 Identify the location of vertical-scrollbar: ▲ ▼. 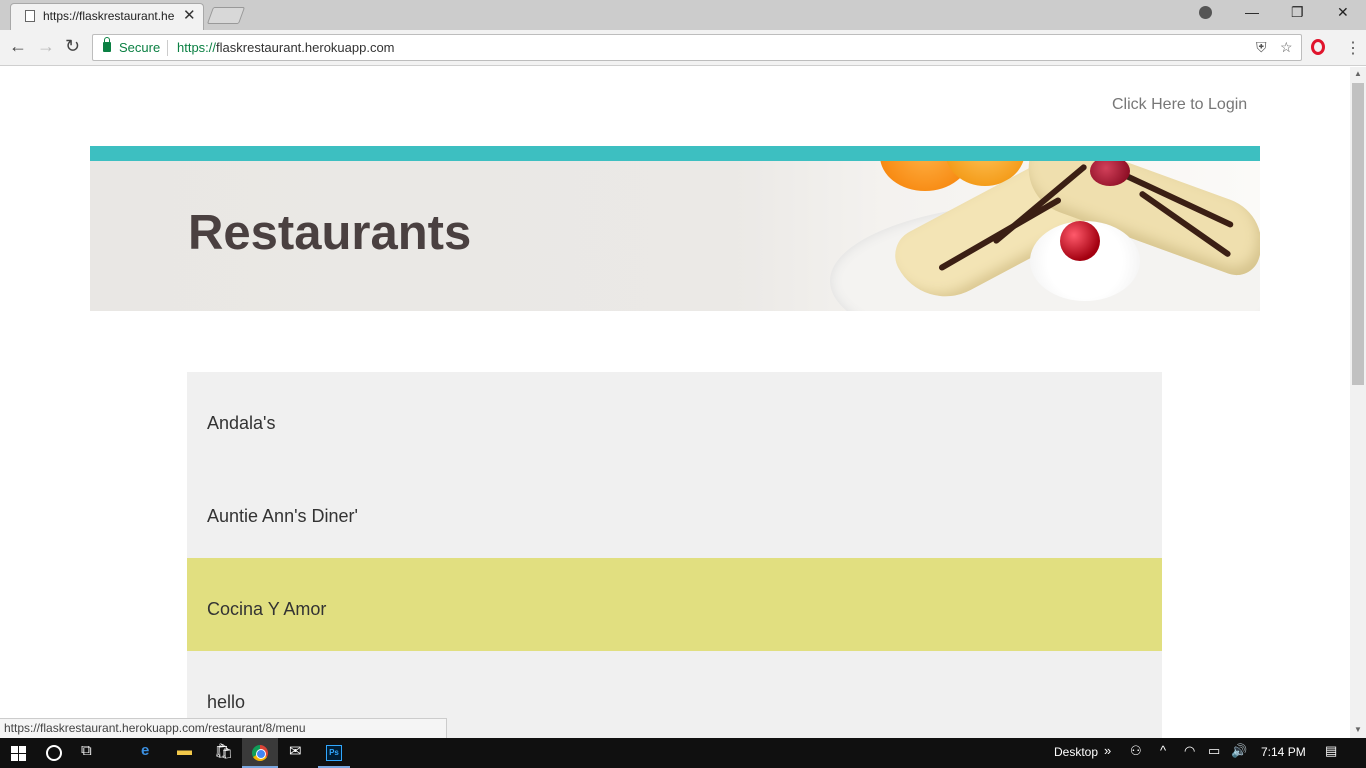
(1358, 402).